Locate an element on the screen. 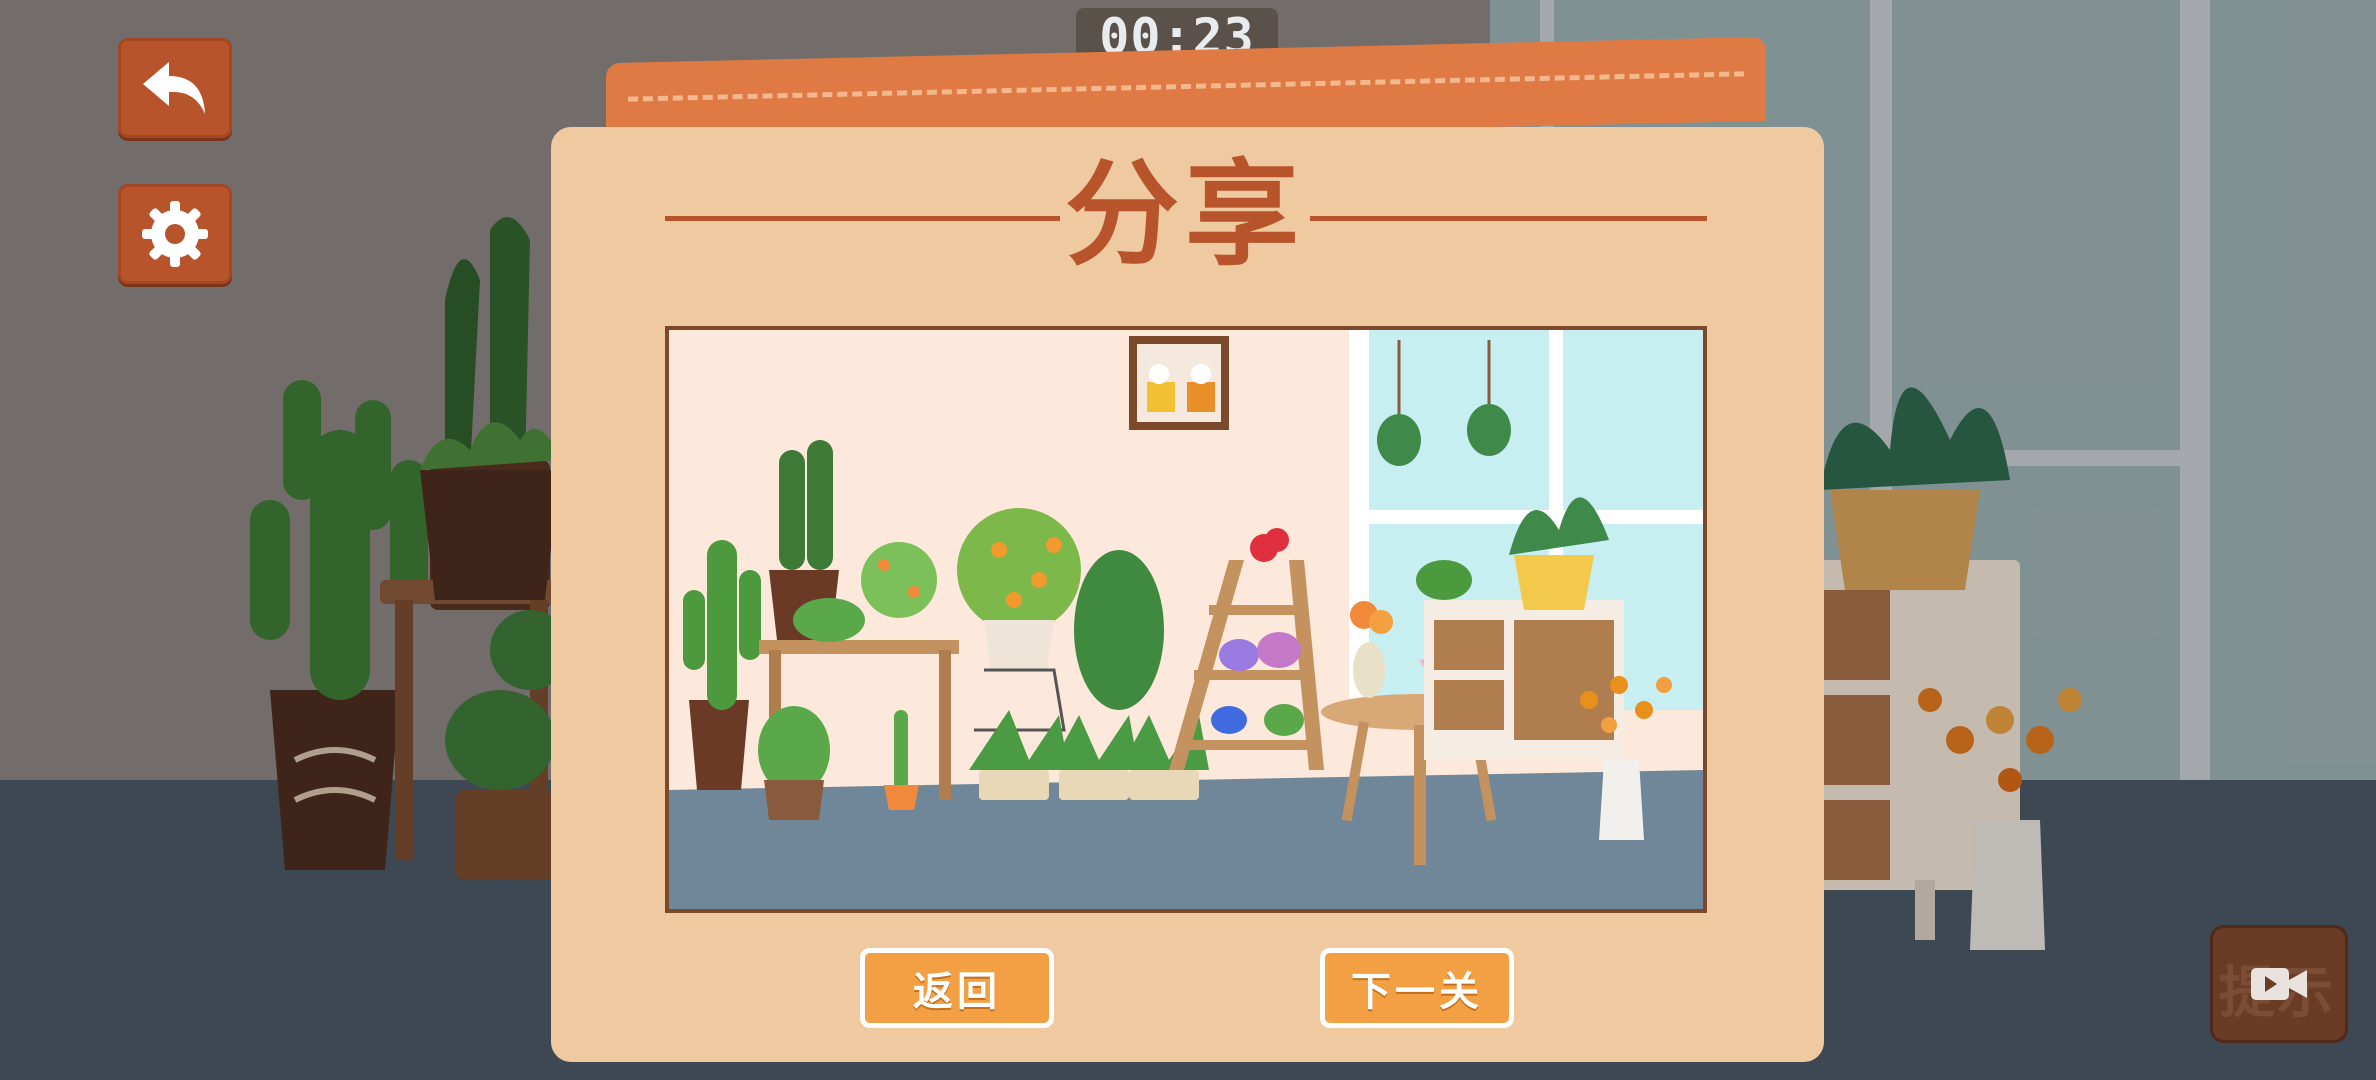 Image resolution: width=2376 pixels, height=1080 pixels. video-camera-icon is located at coordinates (2279, 984).